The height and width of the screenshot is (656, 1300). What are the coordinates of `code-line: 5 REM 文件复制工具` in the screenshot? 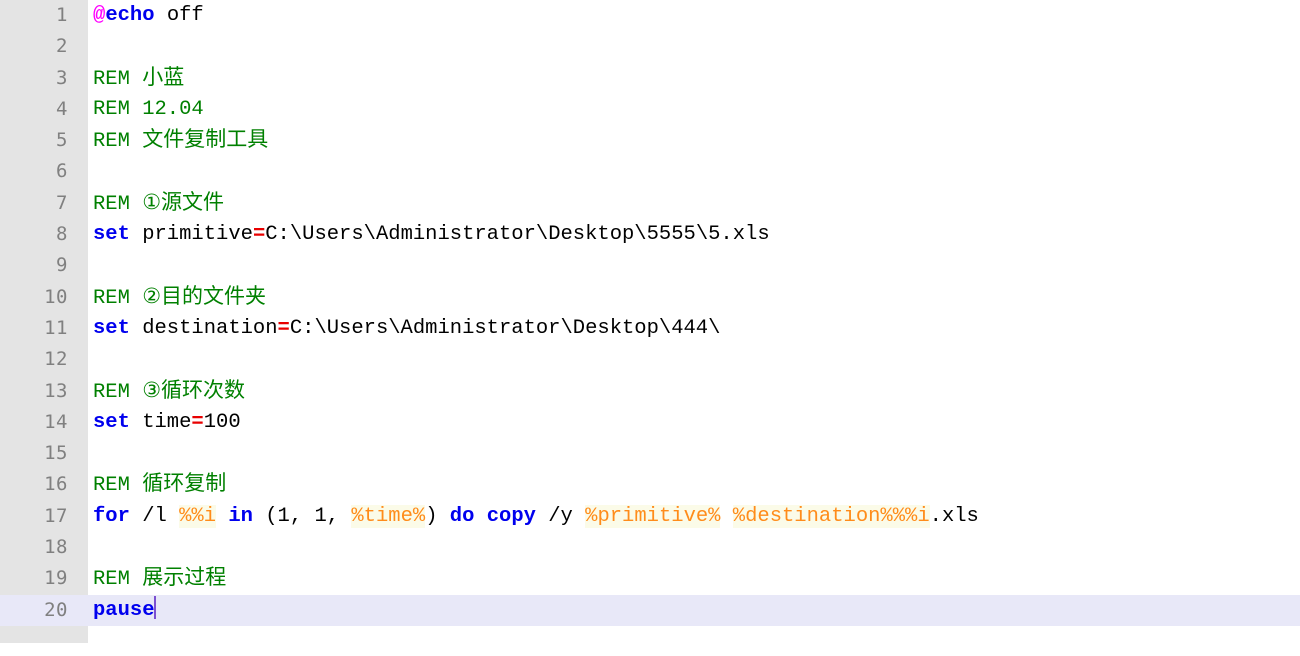 It's located at (650, 140).